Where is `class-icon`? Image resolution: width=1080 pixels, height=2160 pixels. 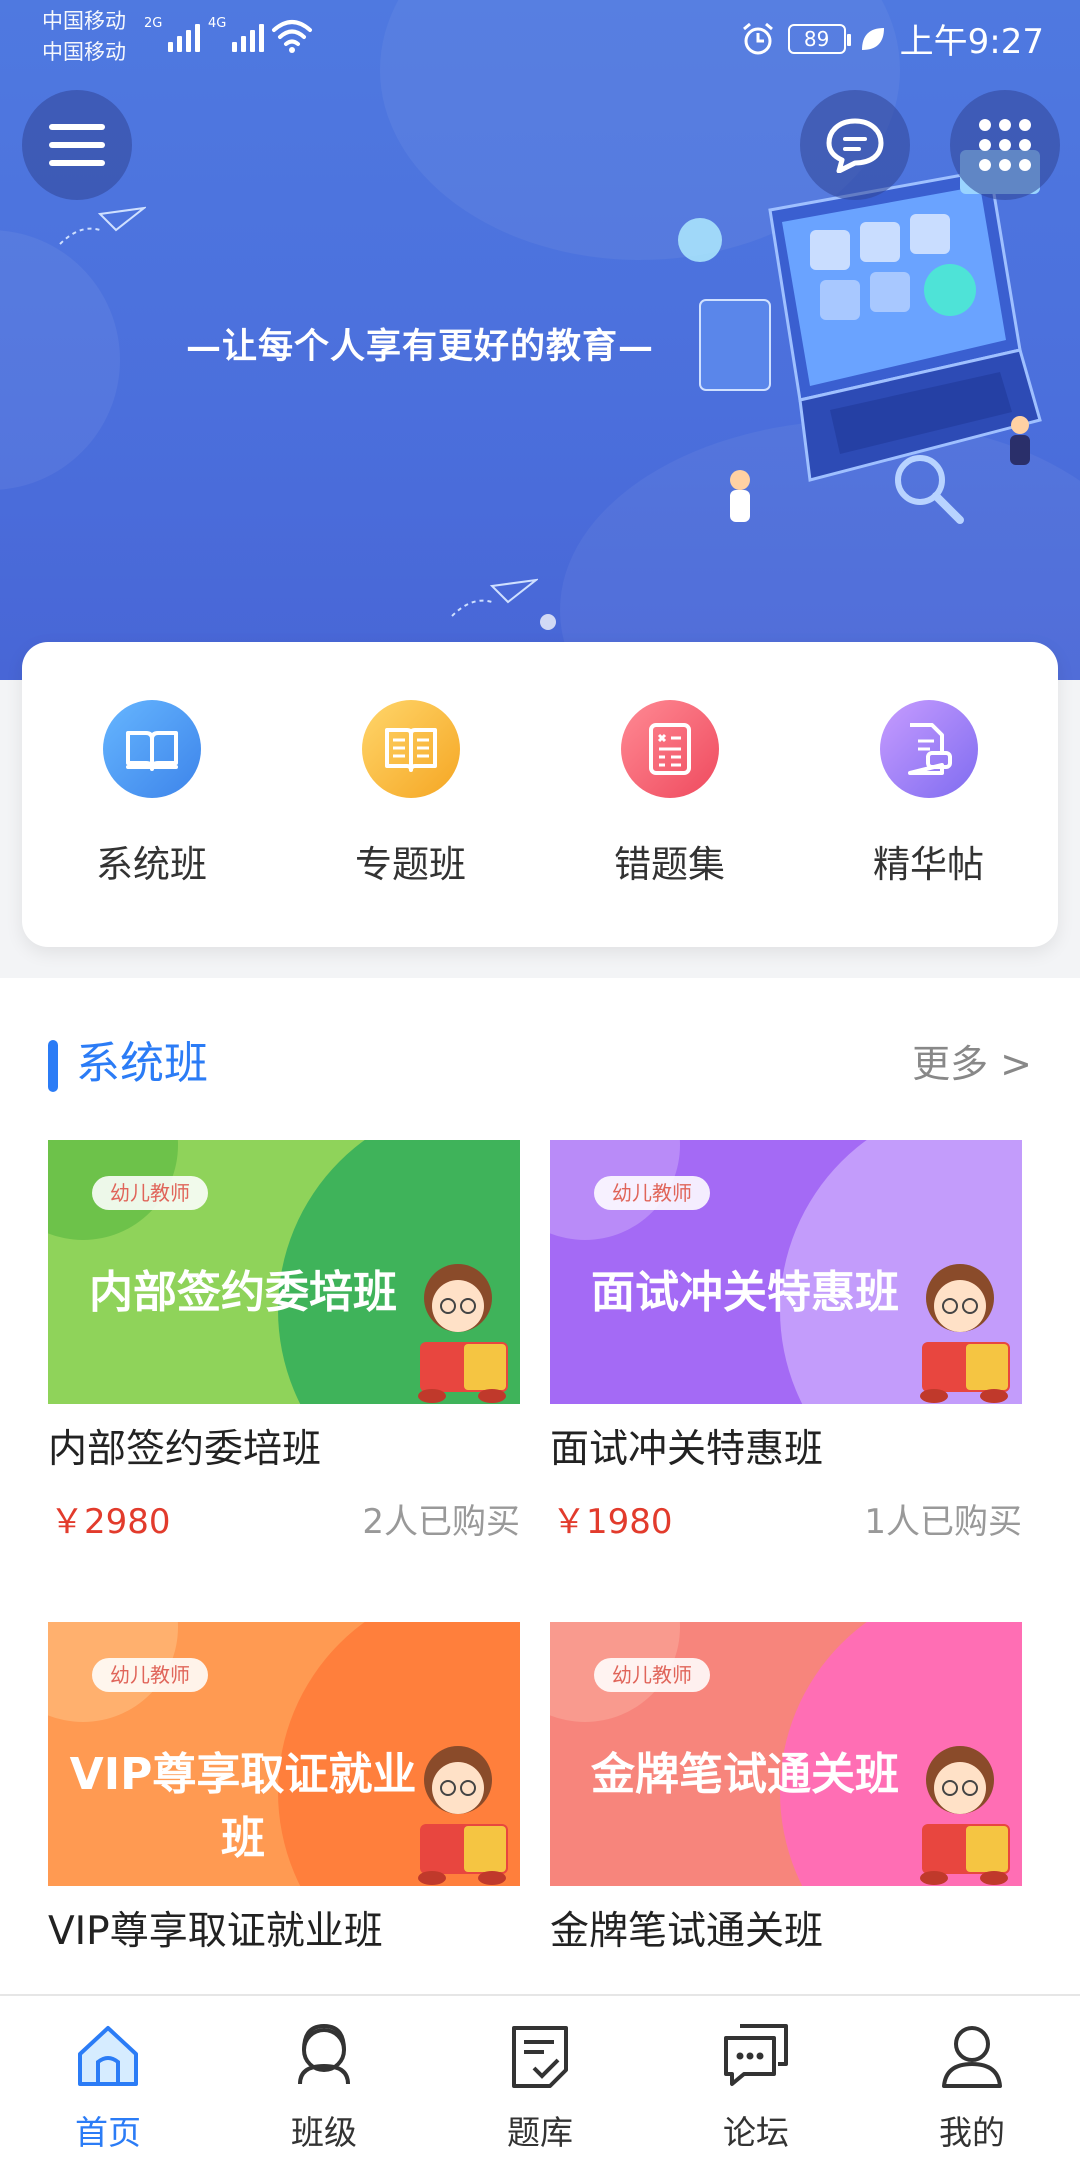 class-icon is located at coordinates (324, 2054).